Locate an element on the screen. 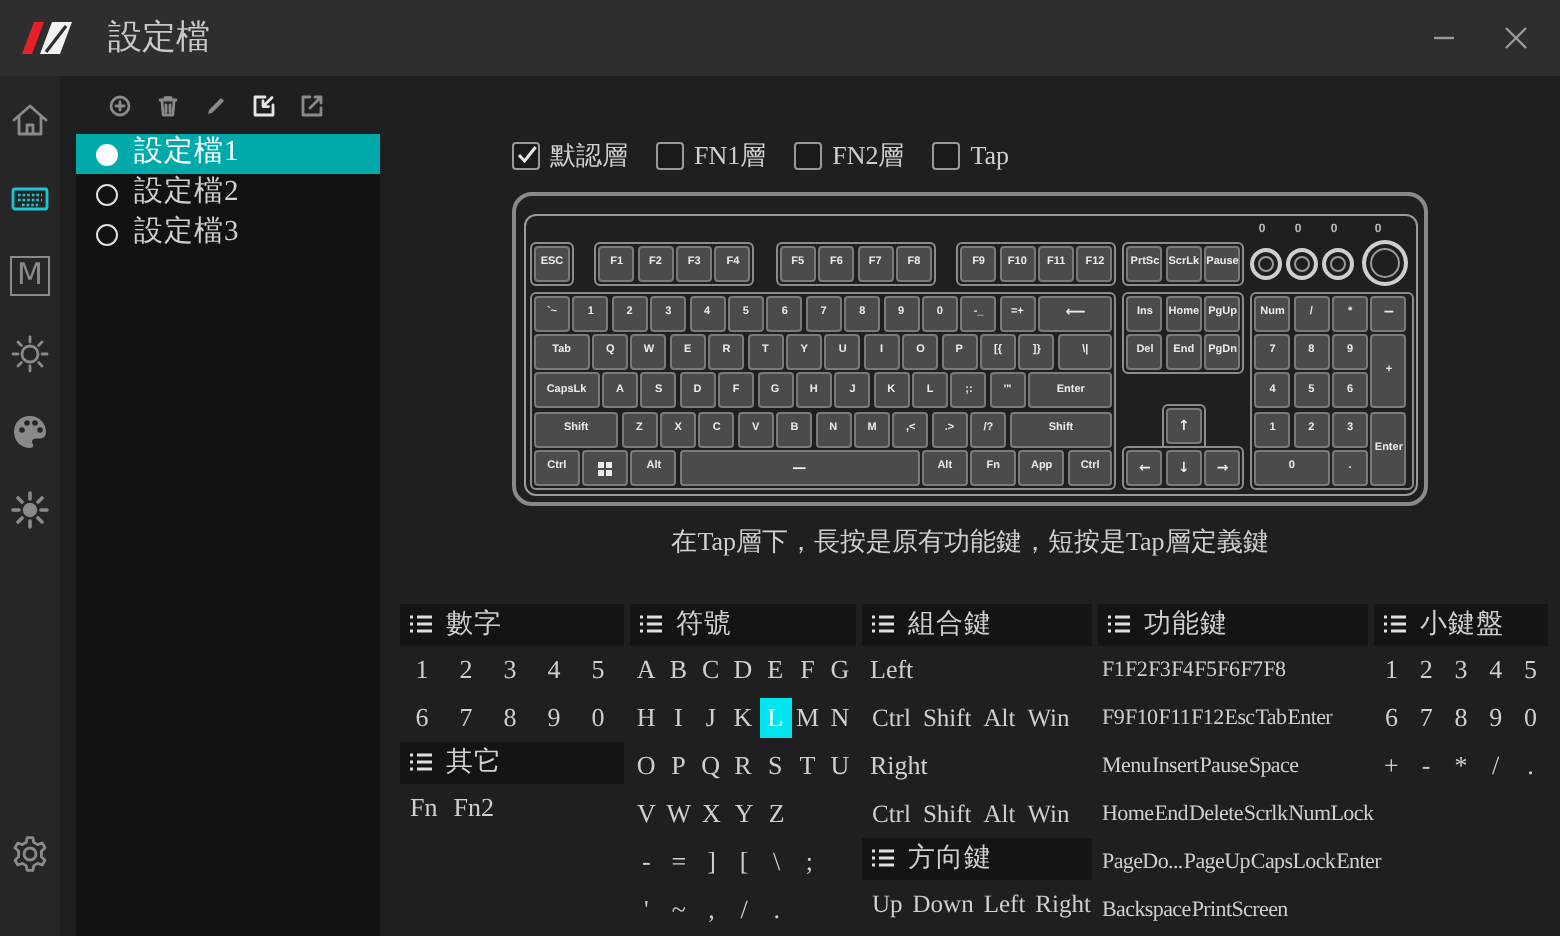  key-option: K is located at coordinates (743, 717).